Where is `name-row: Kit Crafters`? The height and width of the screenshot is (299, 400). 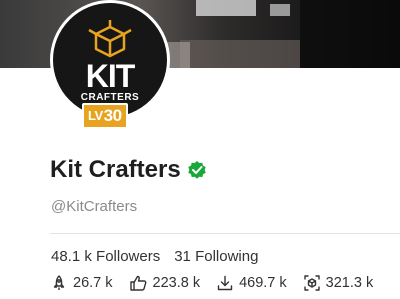
name-row: Kit Crafters is located at coordinates (128, 170).